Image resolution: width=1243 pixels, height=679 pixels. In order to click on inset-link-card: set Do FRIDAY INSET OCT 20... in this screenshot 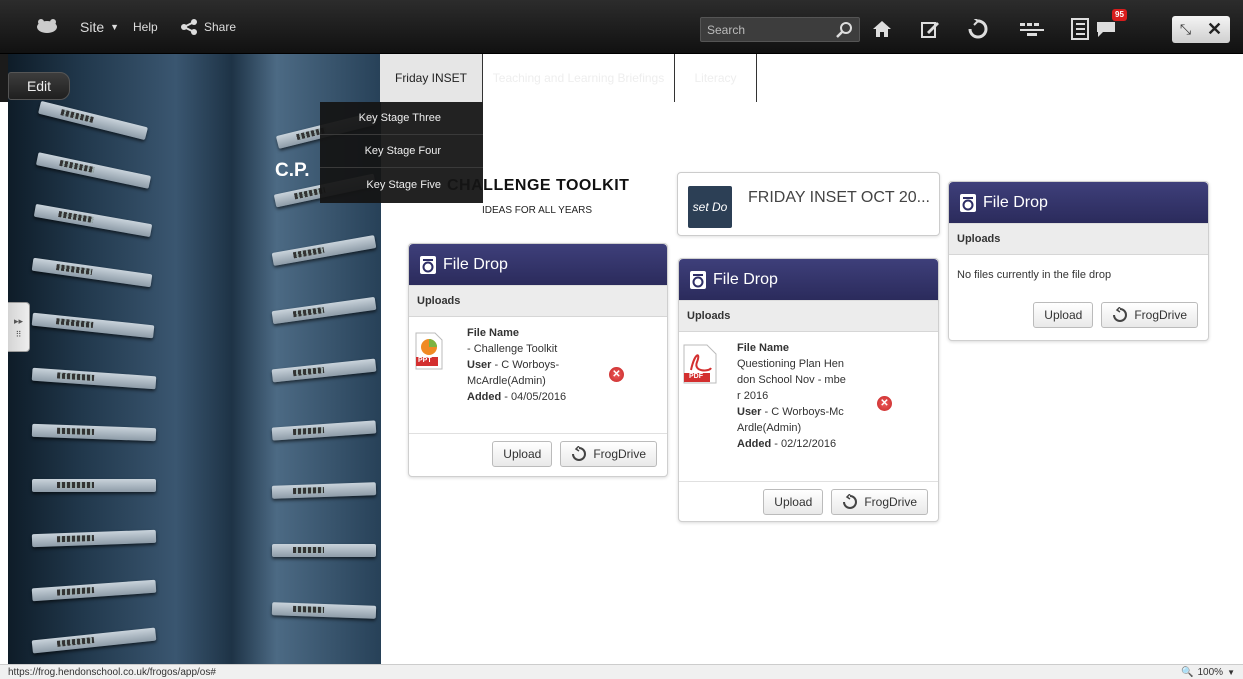, I will do `click(808, 204)`.